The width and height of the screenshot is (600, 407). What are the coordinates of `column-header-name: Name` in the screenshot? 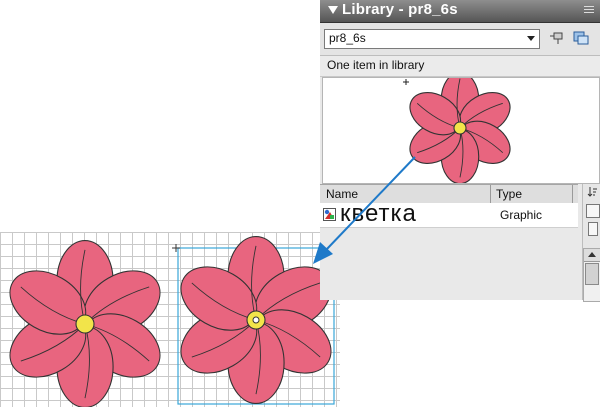 It's located at (342, 194).